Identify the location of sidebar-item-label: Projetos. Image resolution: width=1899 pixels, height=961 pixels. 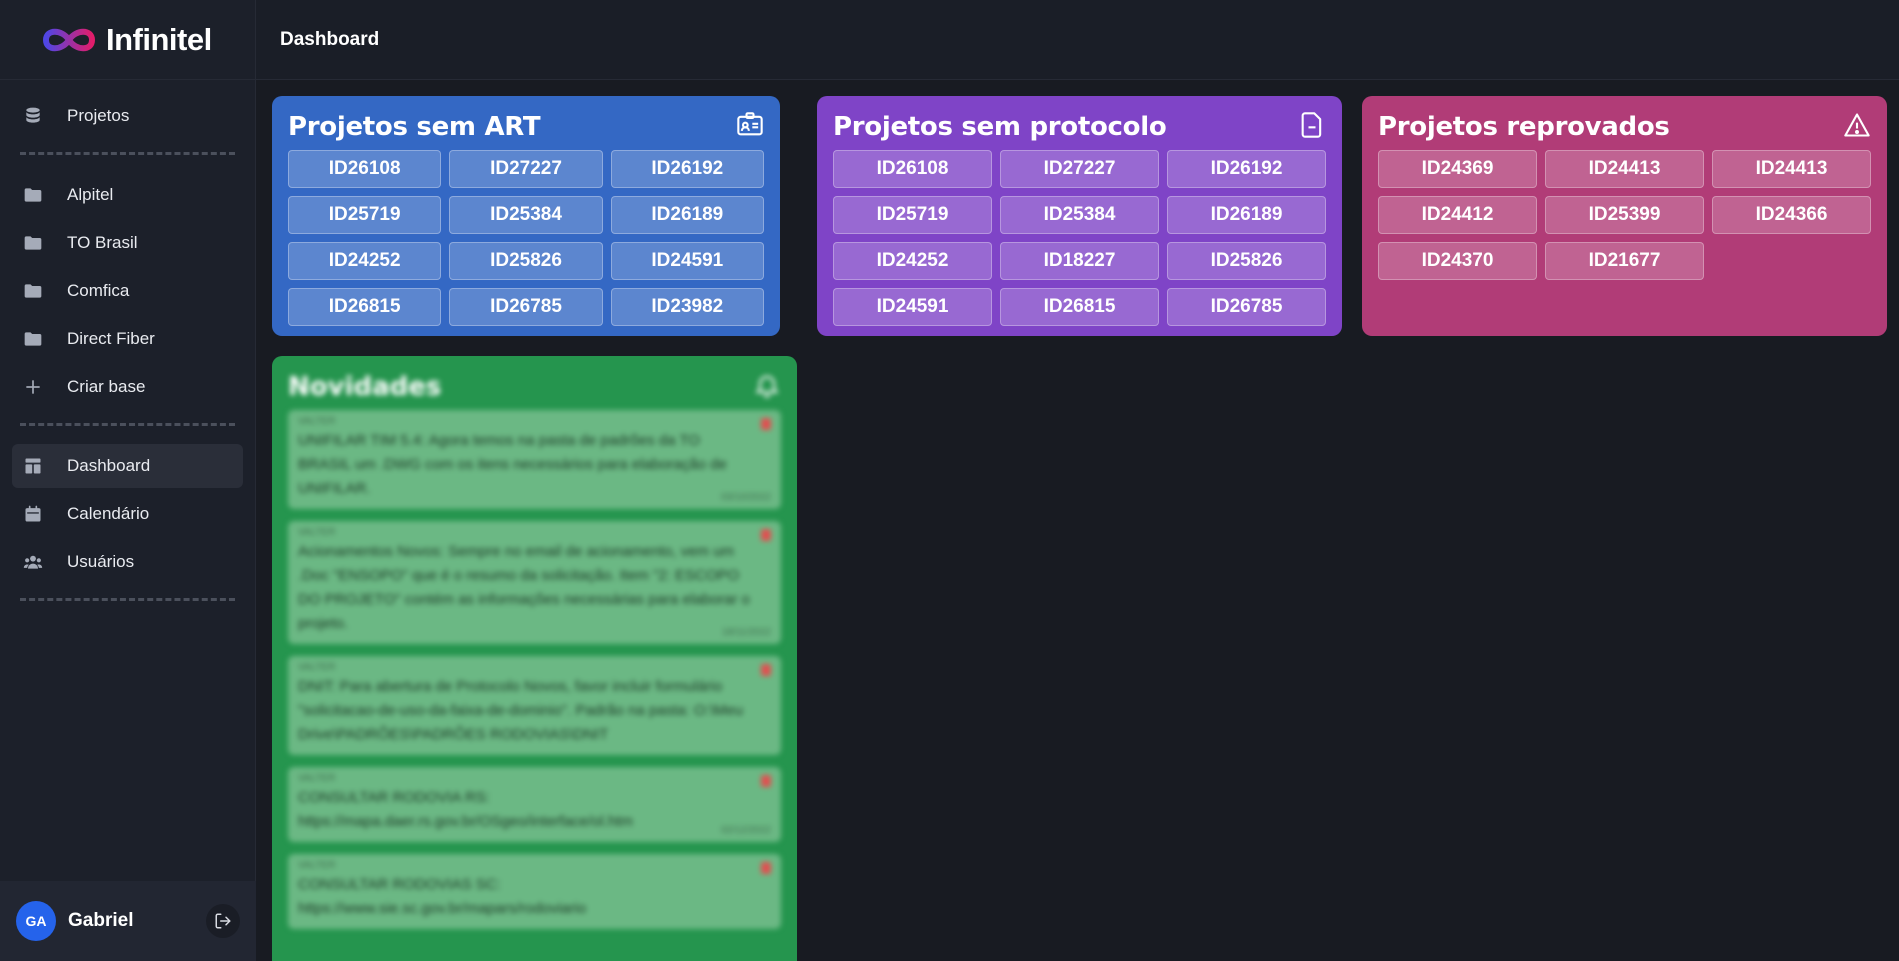
(98, 115).